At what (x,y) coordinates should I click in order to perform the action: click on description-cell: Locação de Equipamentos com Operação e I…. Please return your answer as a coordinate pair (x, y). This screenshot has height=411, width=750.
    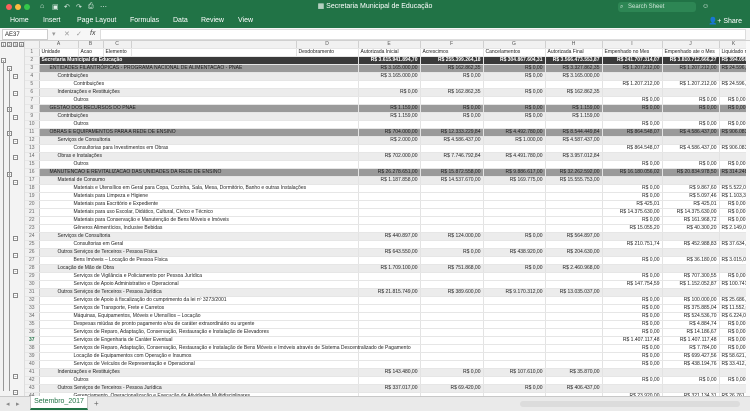
    Looking at the image, I should click on (199, 356).